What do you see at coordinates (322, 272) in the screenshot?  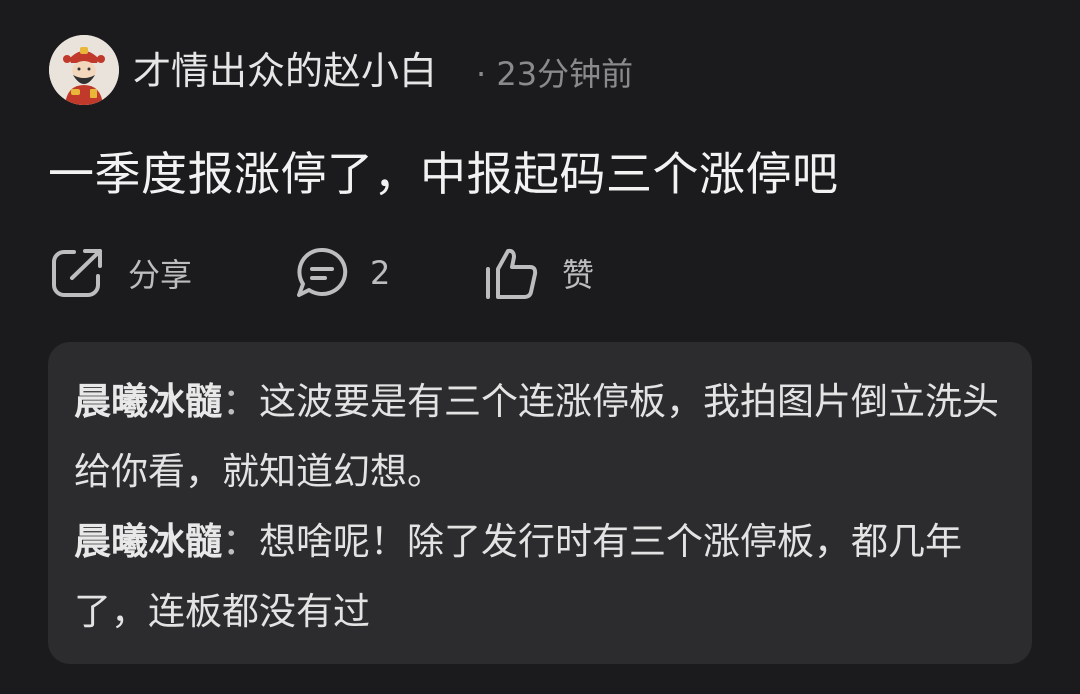 I see `comment-icon` at bounding box center [322, 272].